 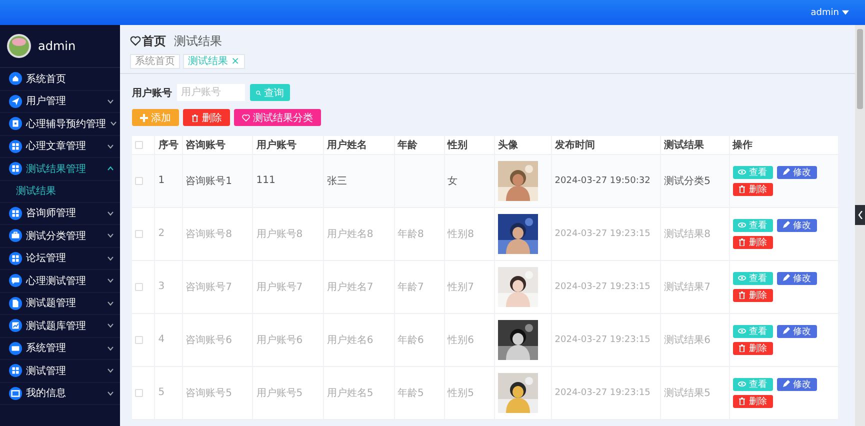 What do you see at coordinates (687, 287) in the screenshot?
I see `table-cell: 测试结果7` at bounding box center [687, 287].